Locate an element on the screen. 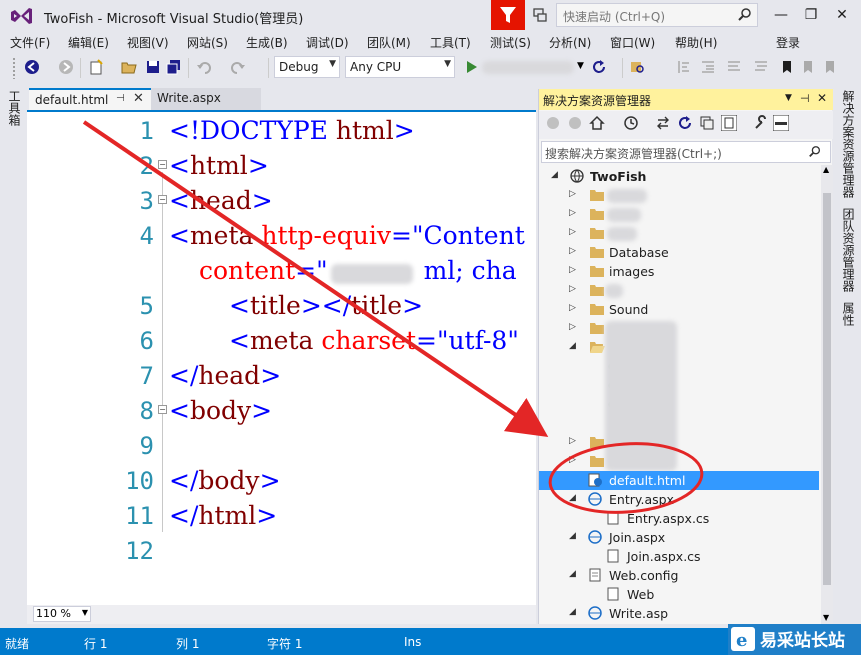 The height and width of the screenshot is (655, 861). solution-platform-dropdown: Any CPU ▼ is located at coordinates (400, 67).